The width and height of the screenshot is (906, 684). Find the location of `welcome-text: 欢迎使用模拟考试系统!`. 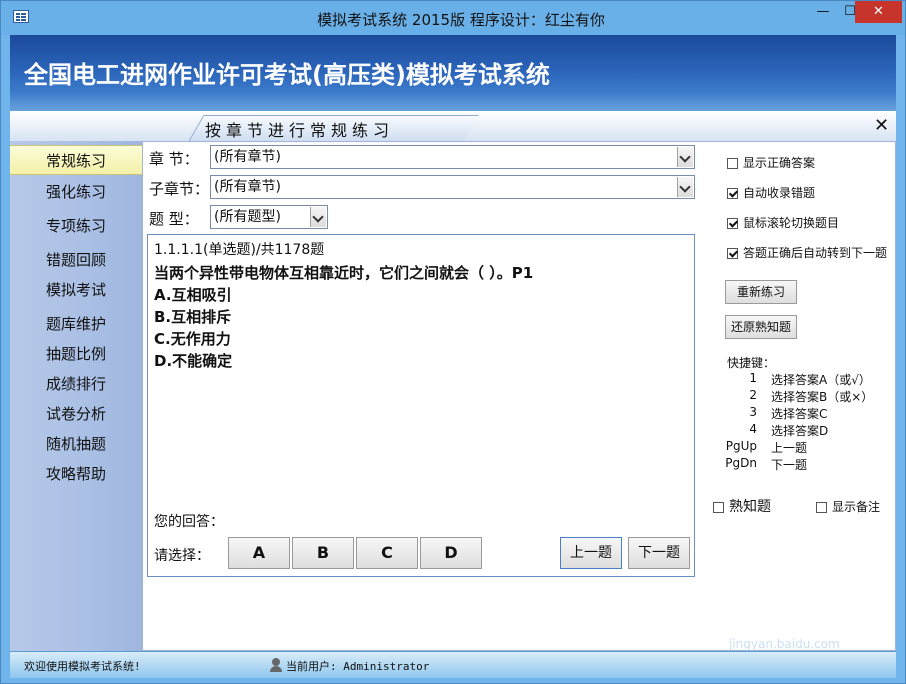

welcome-text: 欢迎使用模拟考试系统! is located at coordinates (82, 666).